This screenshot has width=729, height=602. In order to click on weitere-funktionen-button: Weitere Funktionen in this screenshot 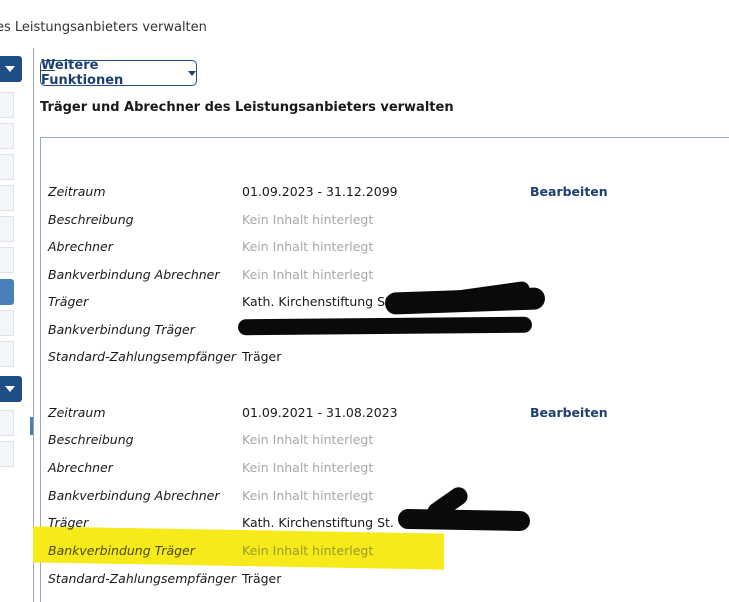, I will do `click(118, 73)`.